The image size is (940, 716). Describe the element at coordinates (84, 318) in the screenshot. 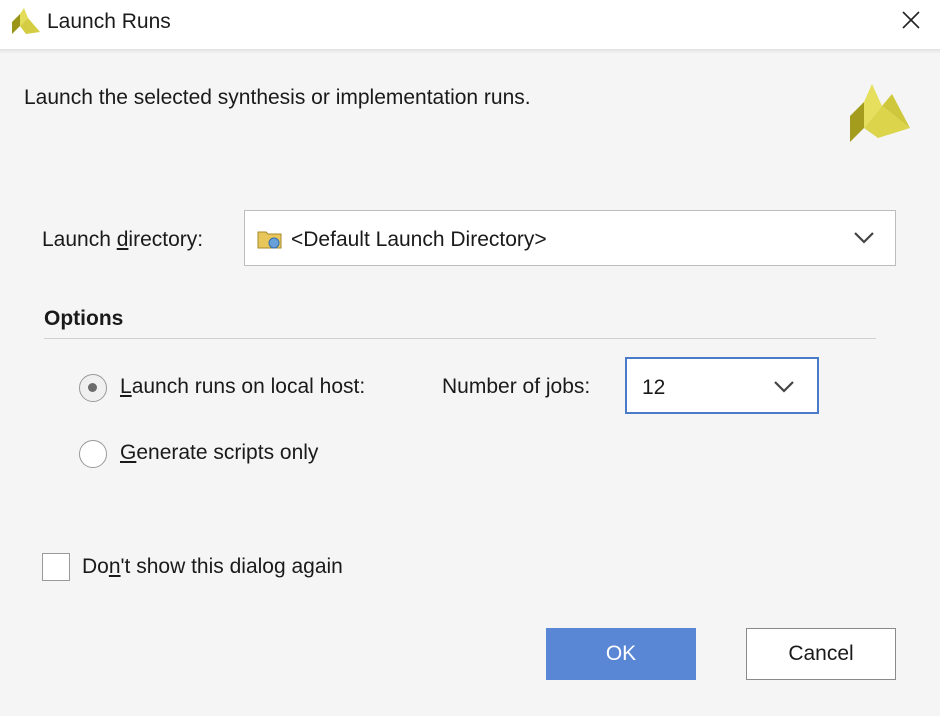

I see `options-section-title: Options` at that location.